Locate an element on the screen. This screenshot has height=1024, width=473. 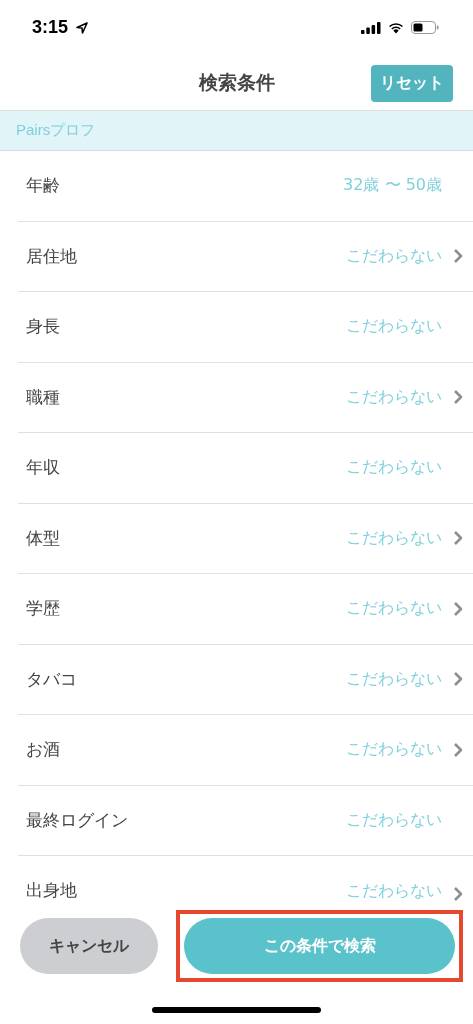
row-value: 32歳 〜 50歳 is located at coordinates (392, 186).